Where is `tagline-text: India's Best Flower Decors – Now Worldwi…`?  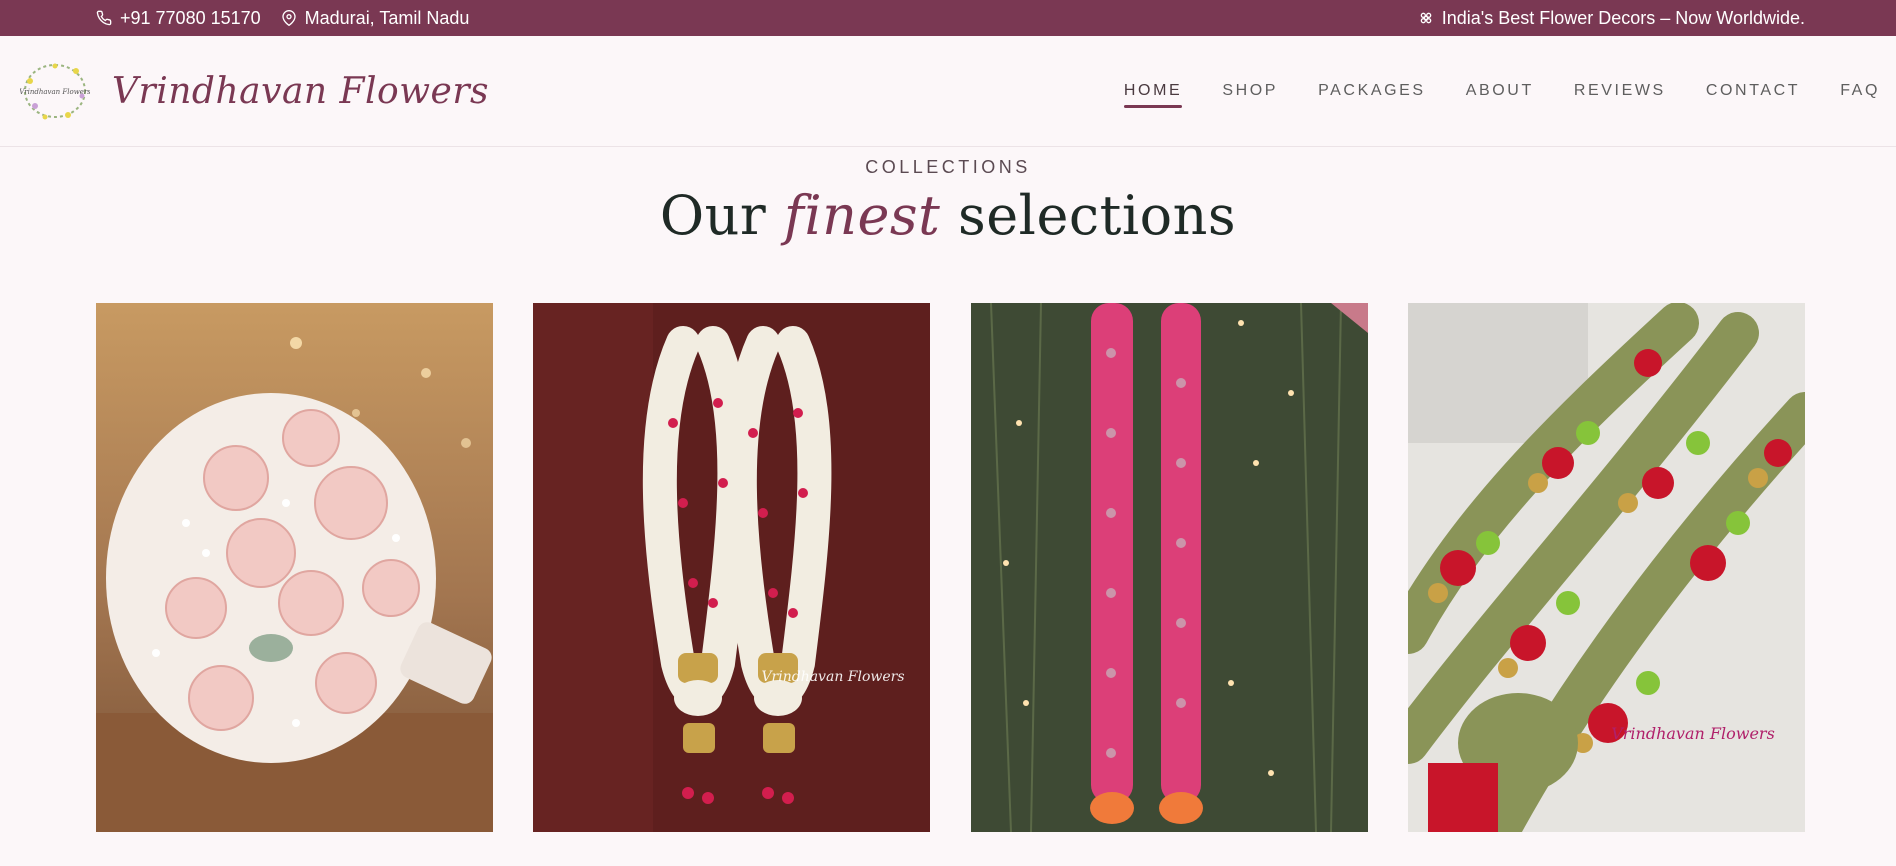 tagline-text: India's Best Flower Decors – Now Worldwi… is located at coordinates (1623, 17).